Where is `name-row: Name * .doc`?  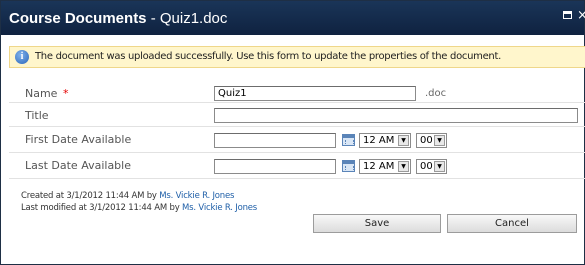 name-row: Name * .doc is located at coordinates (297, 92).